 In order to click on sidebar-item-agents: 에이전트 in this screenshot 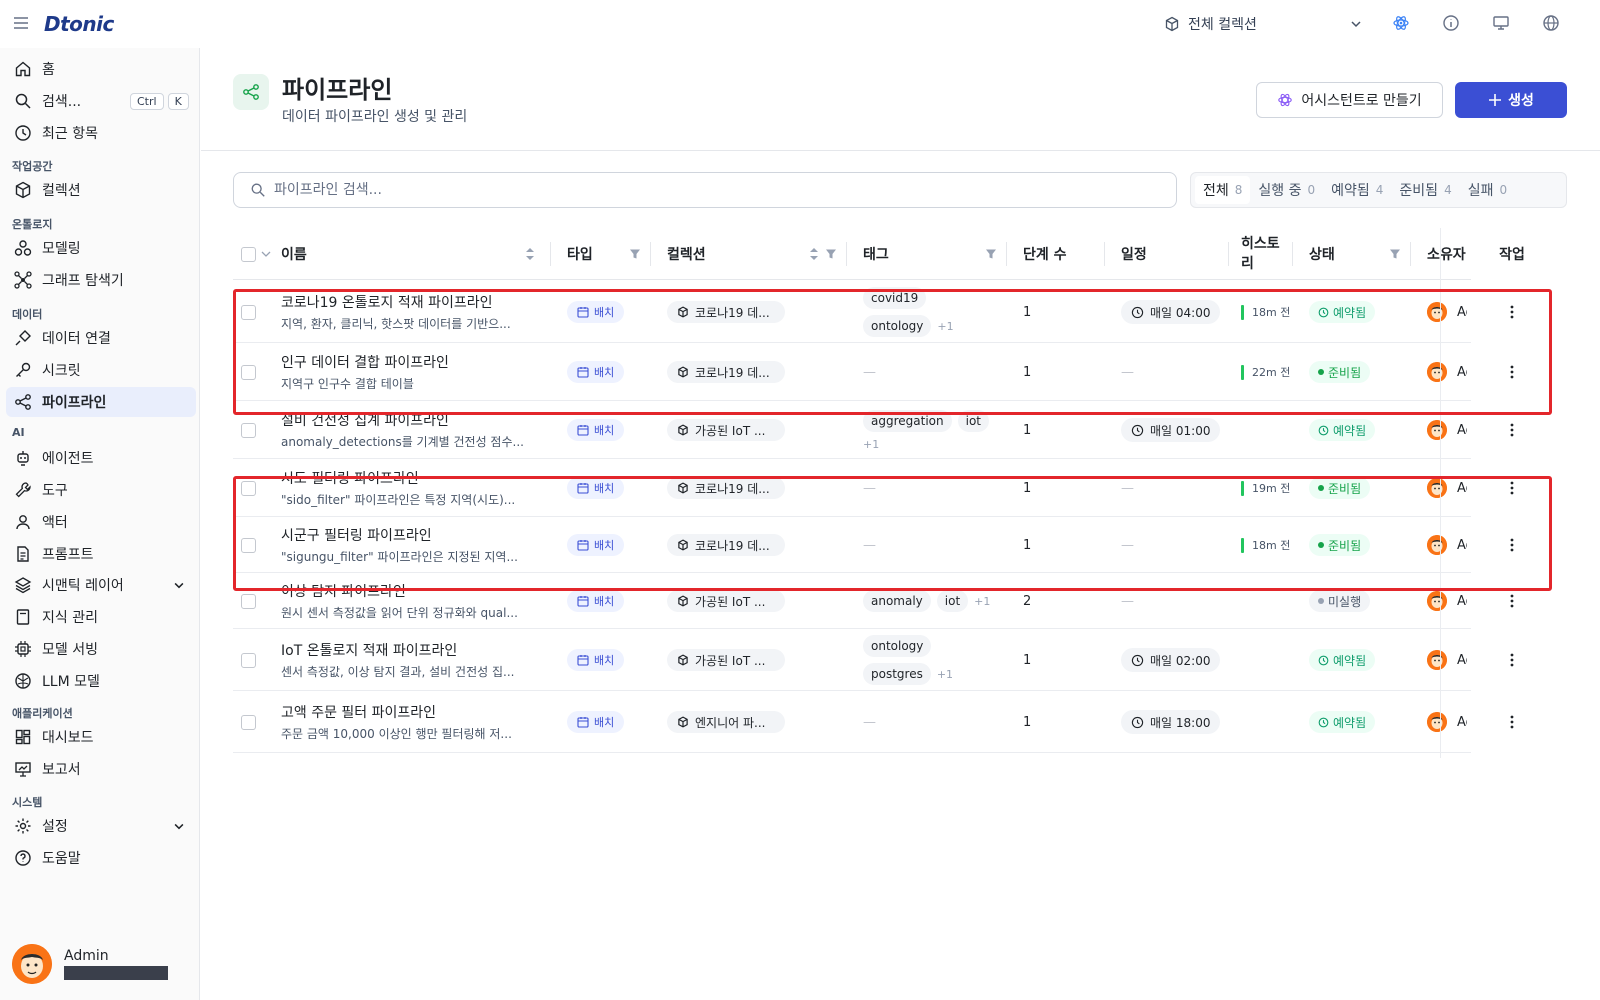, I will do `click(101, 458)`.